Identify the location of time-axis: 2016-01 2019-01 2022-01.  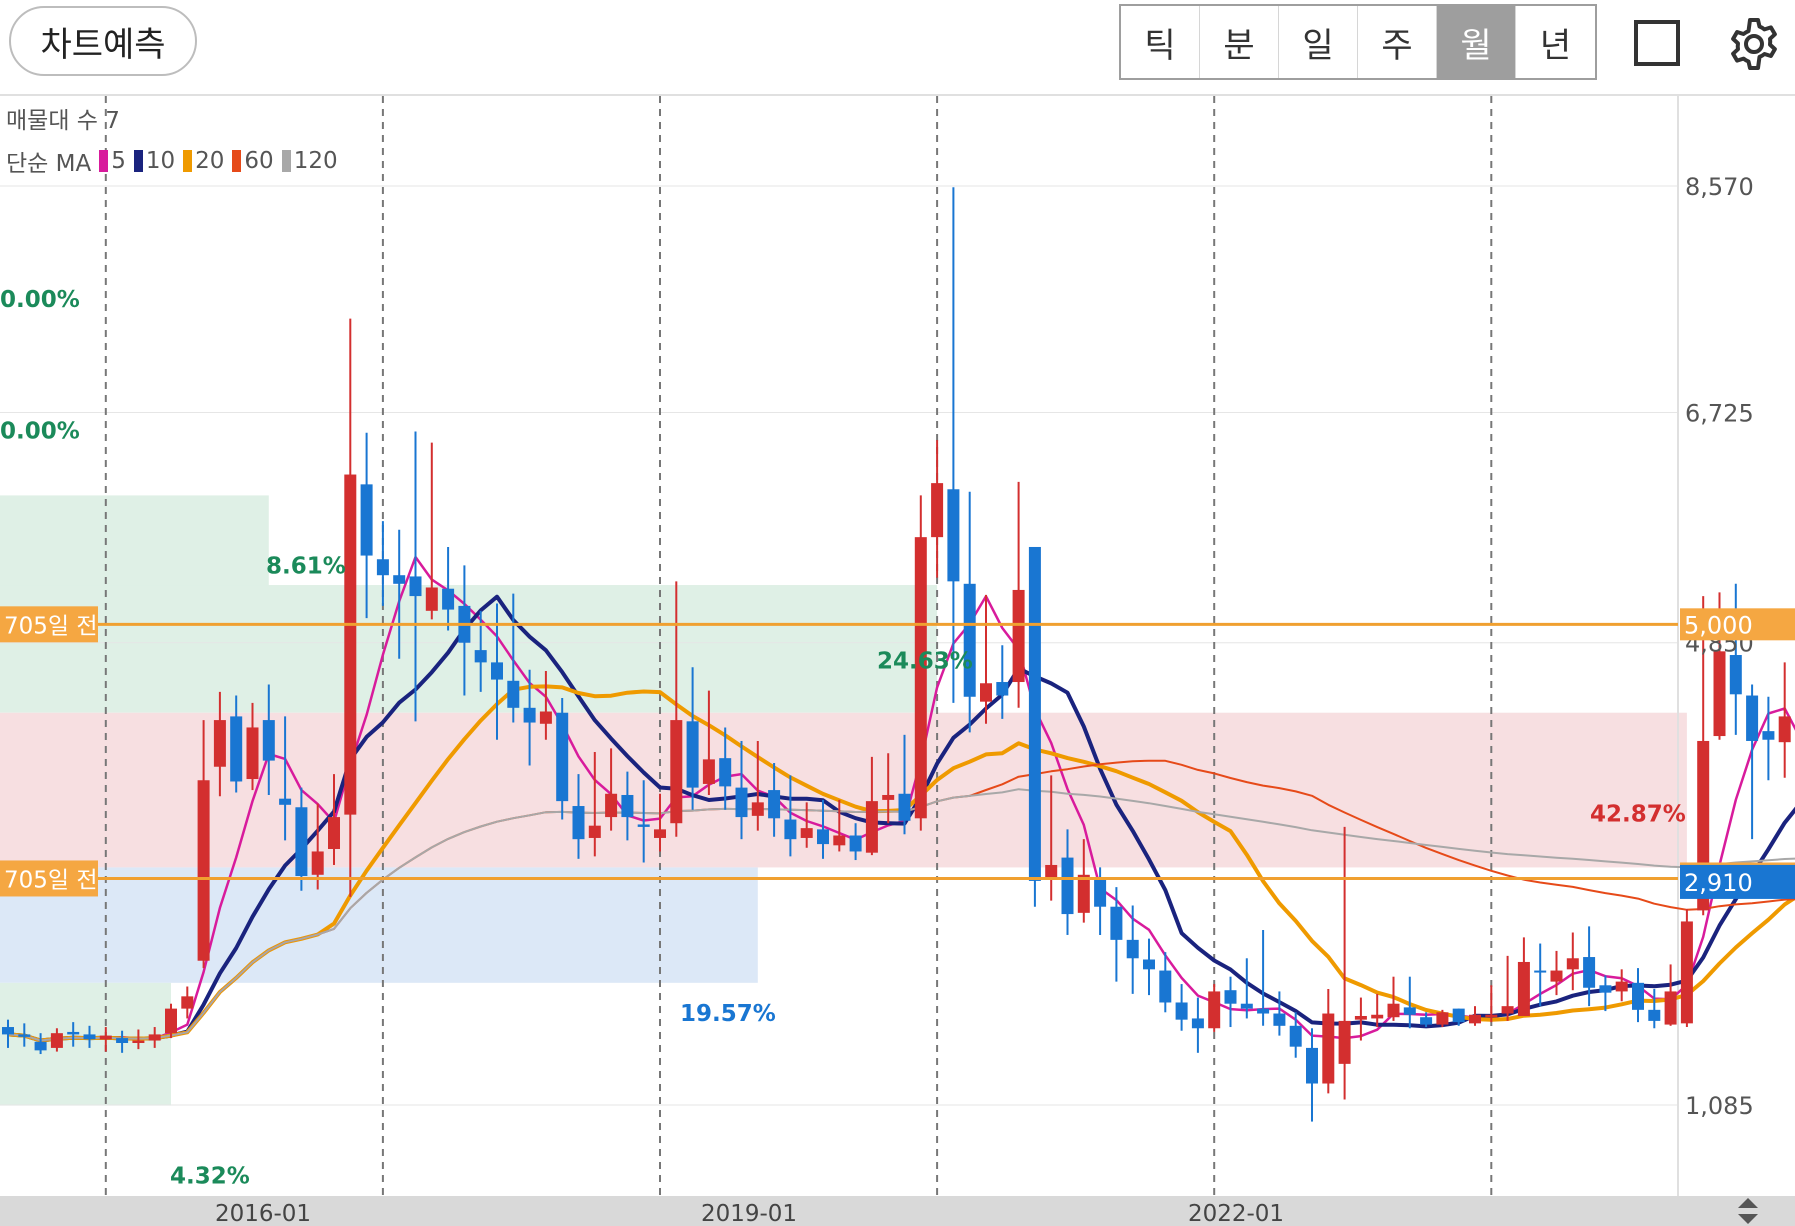
(897, 1211).